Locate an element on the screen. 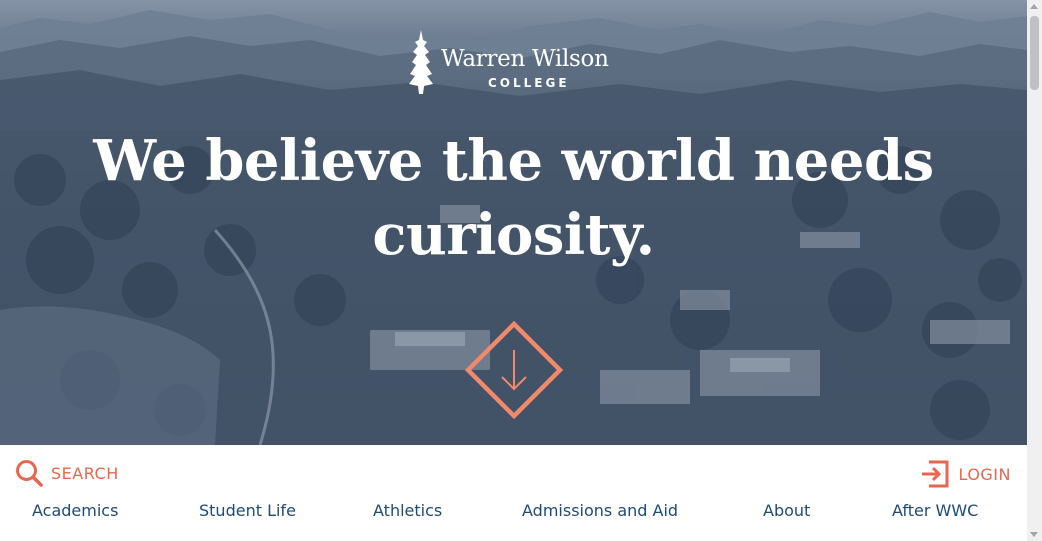 The width and height of the screenshot is (1042, 541). logo-subtitle: COLLEGE is located at coordinates (529, 83).